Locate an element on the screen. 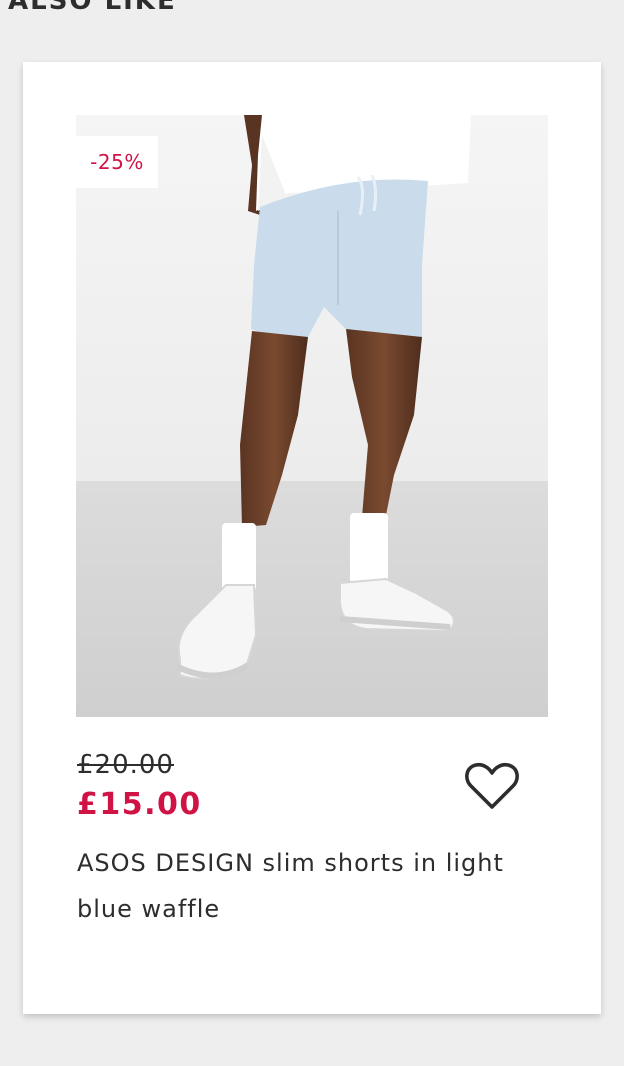  heart-outline-icon is located at coordinates (492, 785).